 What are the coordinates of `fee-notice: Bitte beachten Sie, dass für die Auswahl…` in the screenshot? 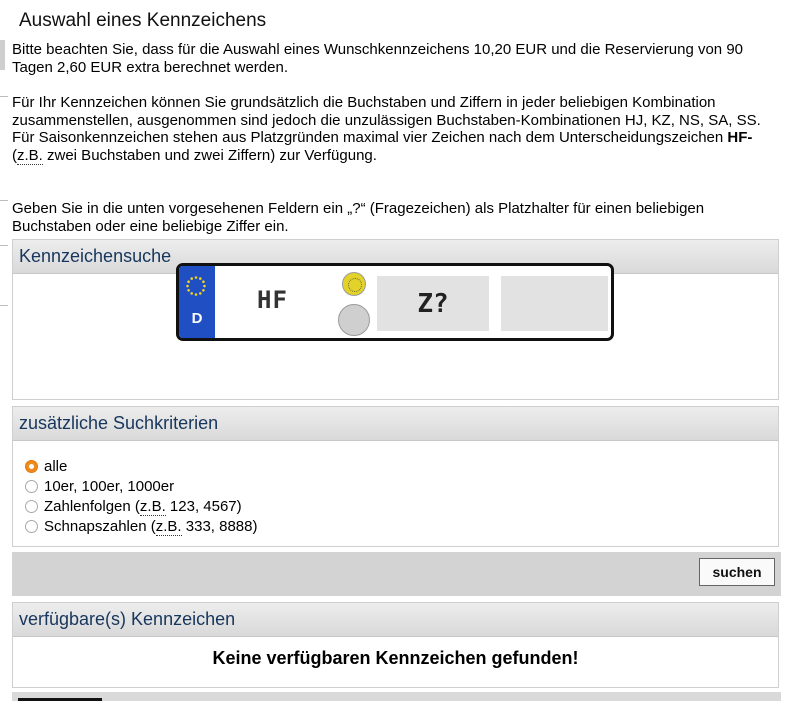 It's located at (378, 58).